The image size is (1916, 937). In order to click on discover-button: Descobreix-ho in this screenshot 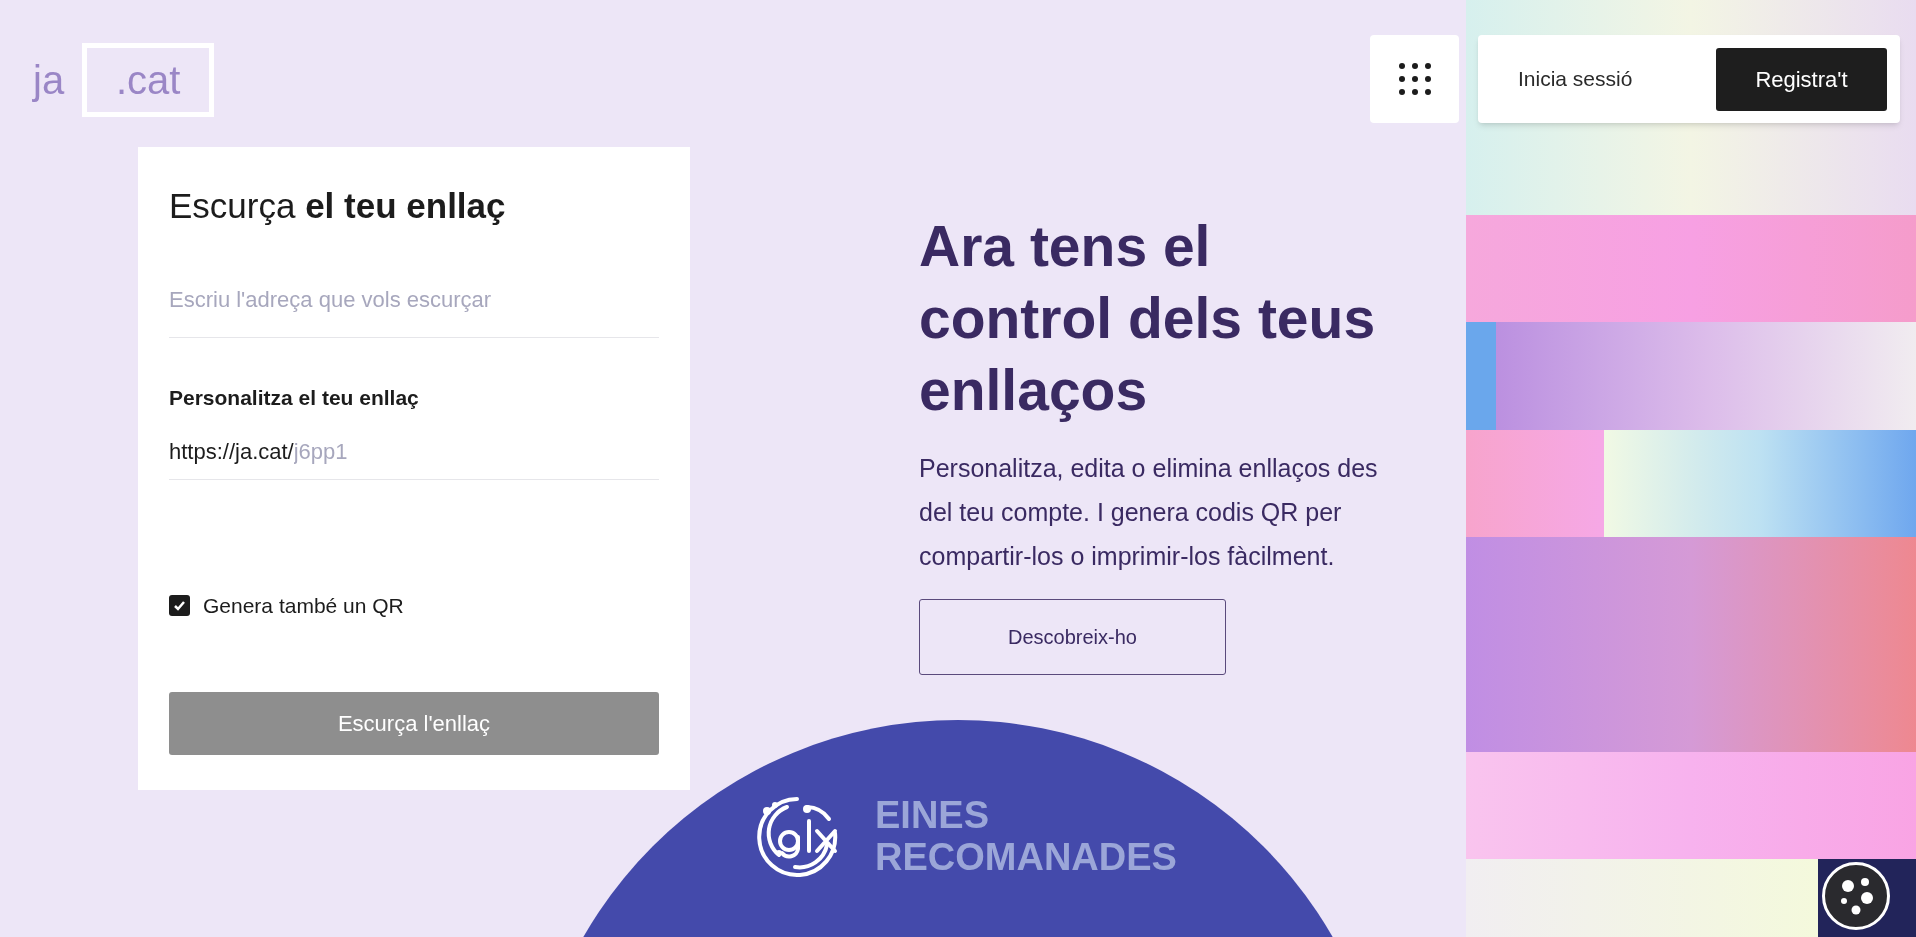, I will do `click(1072, 637)`.